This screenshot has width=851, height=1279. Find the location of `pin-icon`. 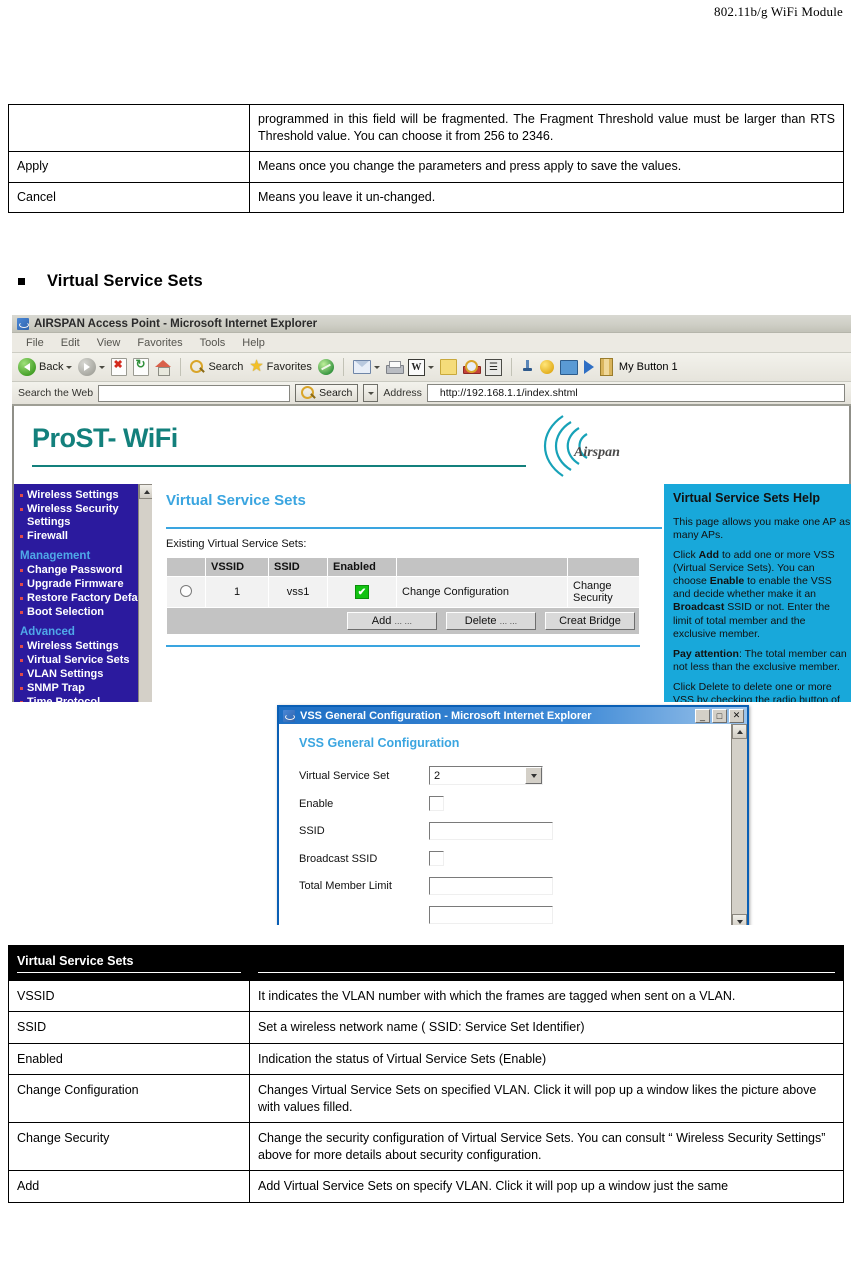

pin-icon is located at coordinates (527, 367).